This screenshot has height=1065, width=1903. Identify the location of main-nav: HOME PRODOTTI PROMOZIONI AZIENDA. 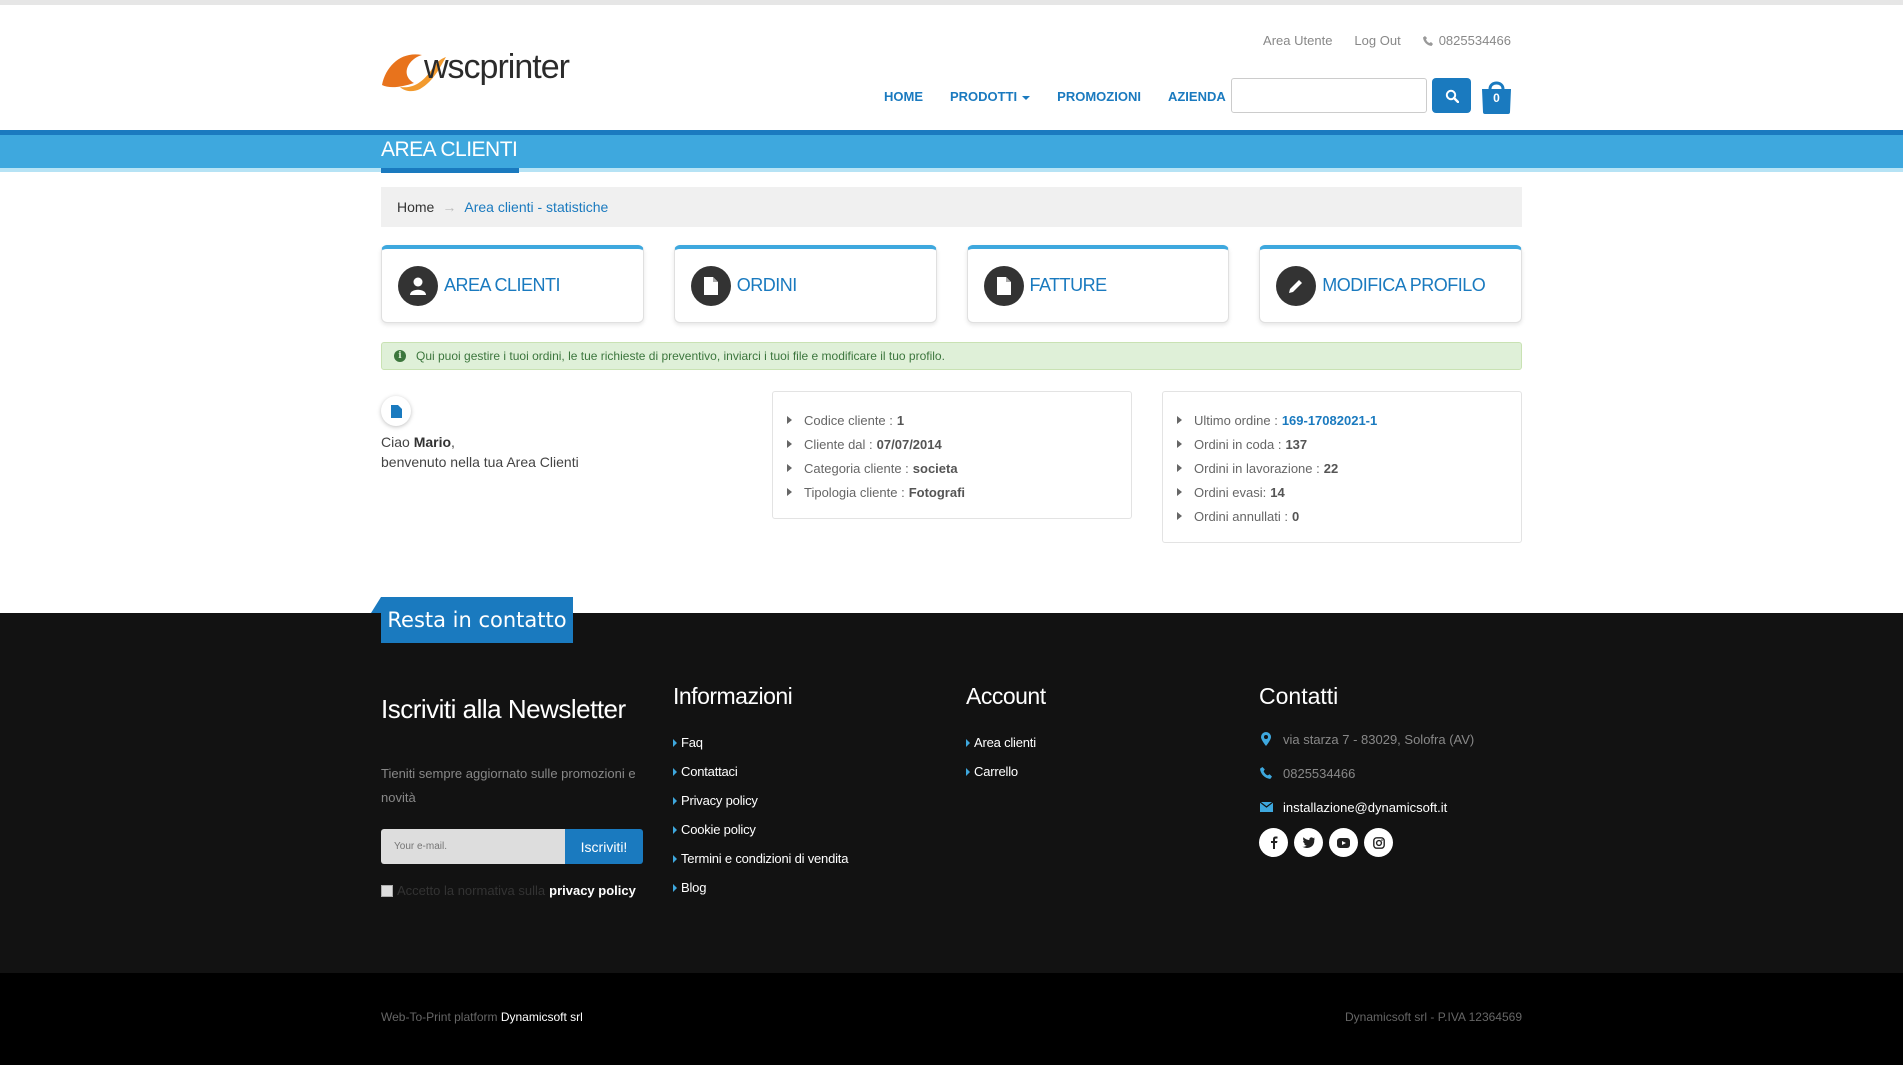
(1061, 96).